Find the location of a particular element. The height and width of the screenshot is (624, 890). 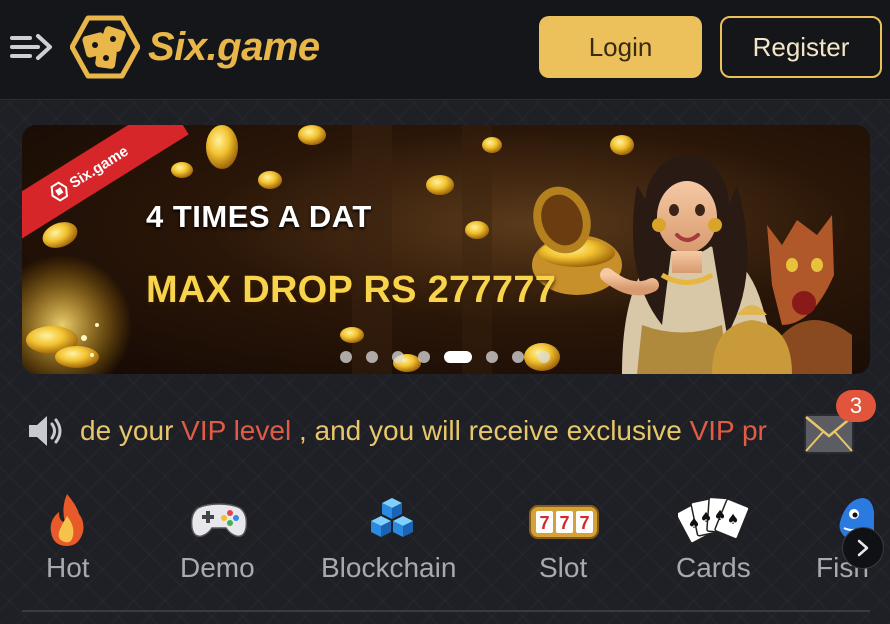

category-cards: ♠ ♠ ♠ ♠ Cards is located at coordinates (716, 538).